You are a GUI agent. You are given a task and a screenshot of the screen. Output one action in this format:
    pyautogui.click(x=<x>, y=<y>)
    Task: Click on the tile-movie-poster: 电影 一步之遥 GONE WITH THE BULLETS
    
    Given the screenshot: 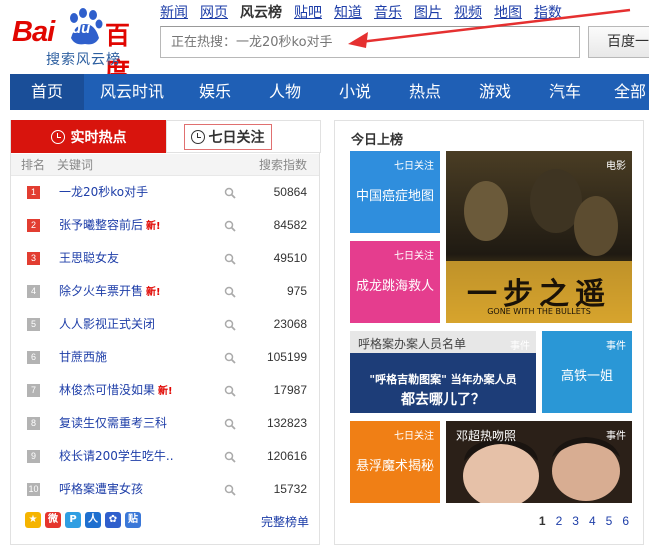 What is the action you would take?
    pyautogui.click(x=539, y=237)
    